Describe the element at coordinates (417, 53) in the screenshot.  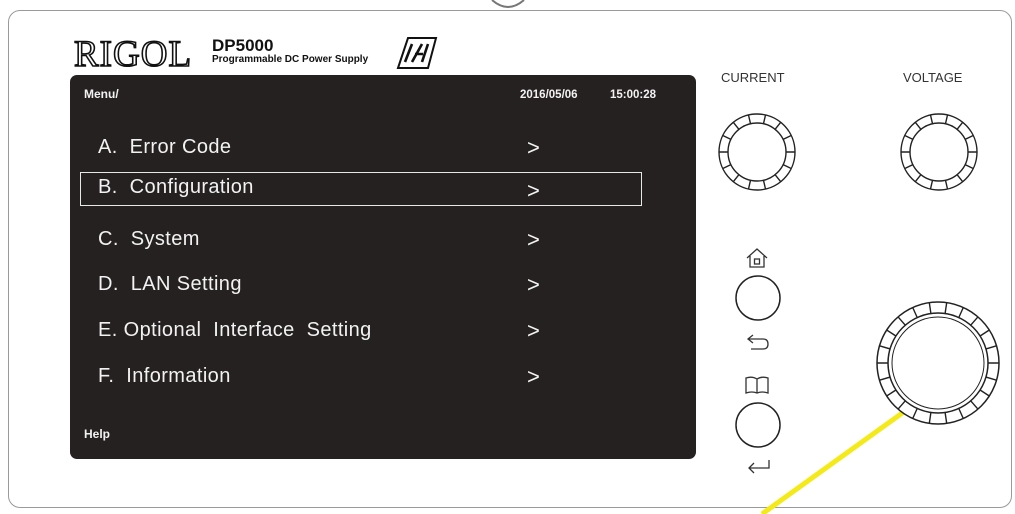
I see `lxi-logo` at that location.